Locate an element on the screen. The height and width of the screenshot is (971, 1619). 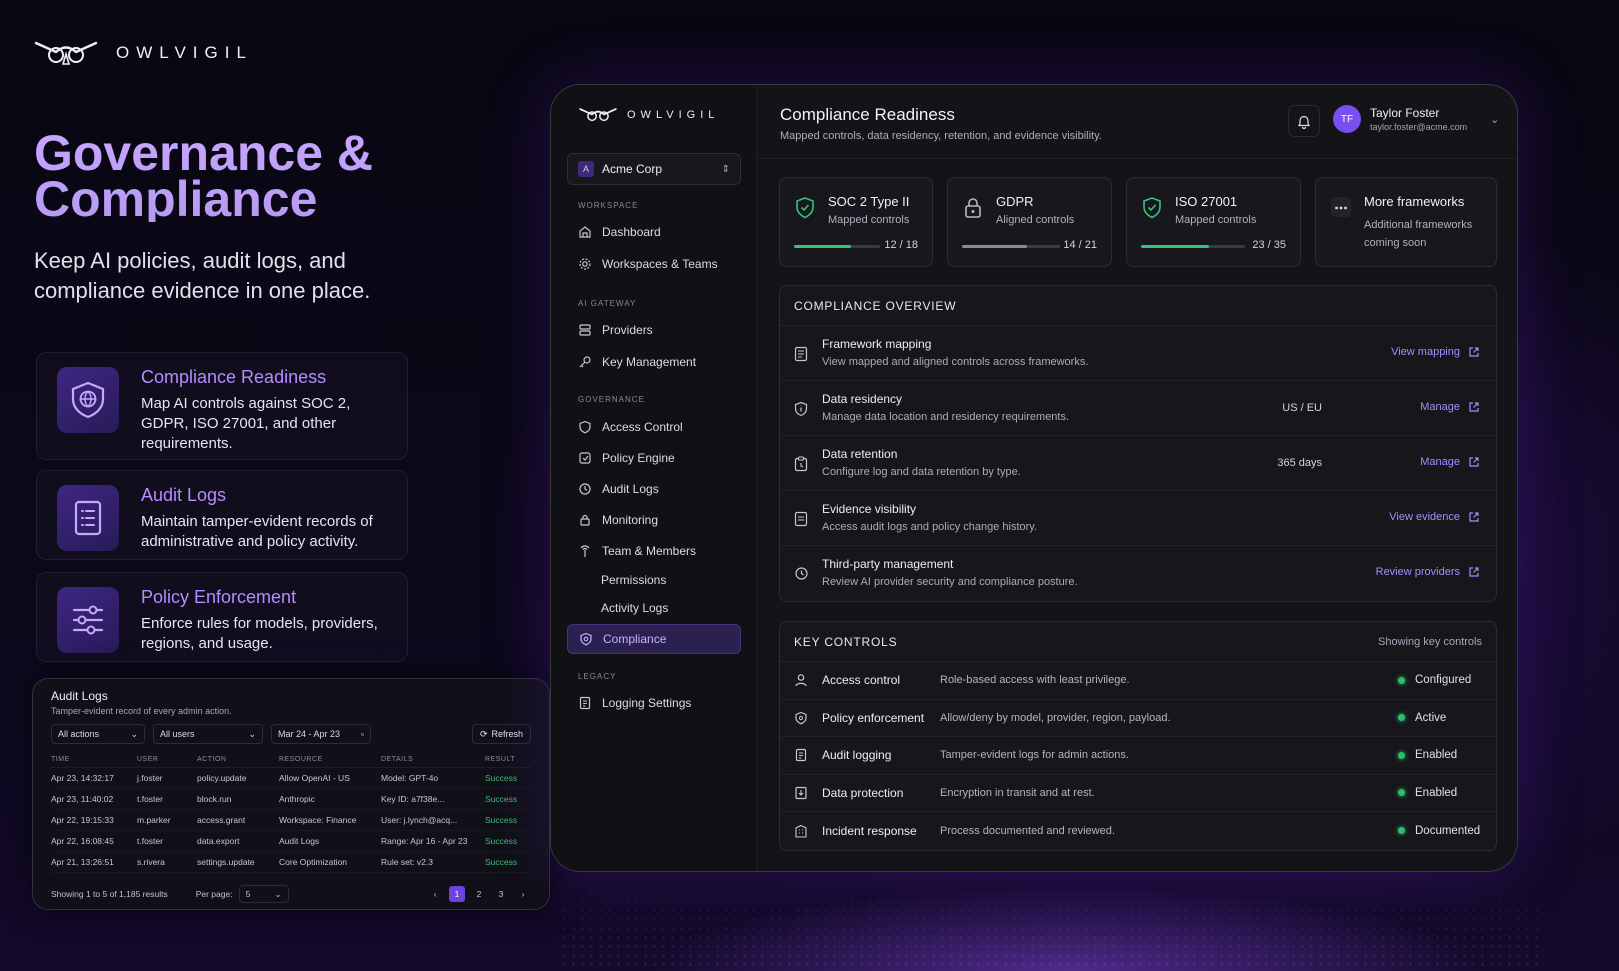
page-button-3: 3 is located at coordinates (501, 894).